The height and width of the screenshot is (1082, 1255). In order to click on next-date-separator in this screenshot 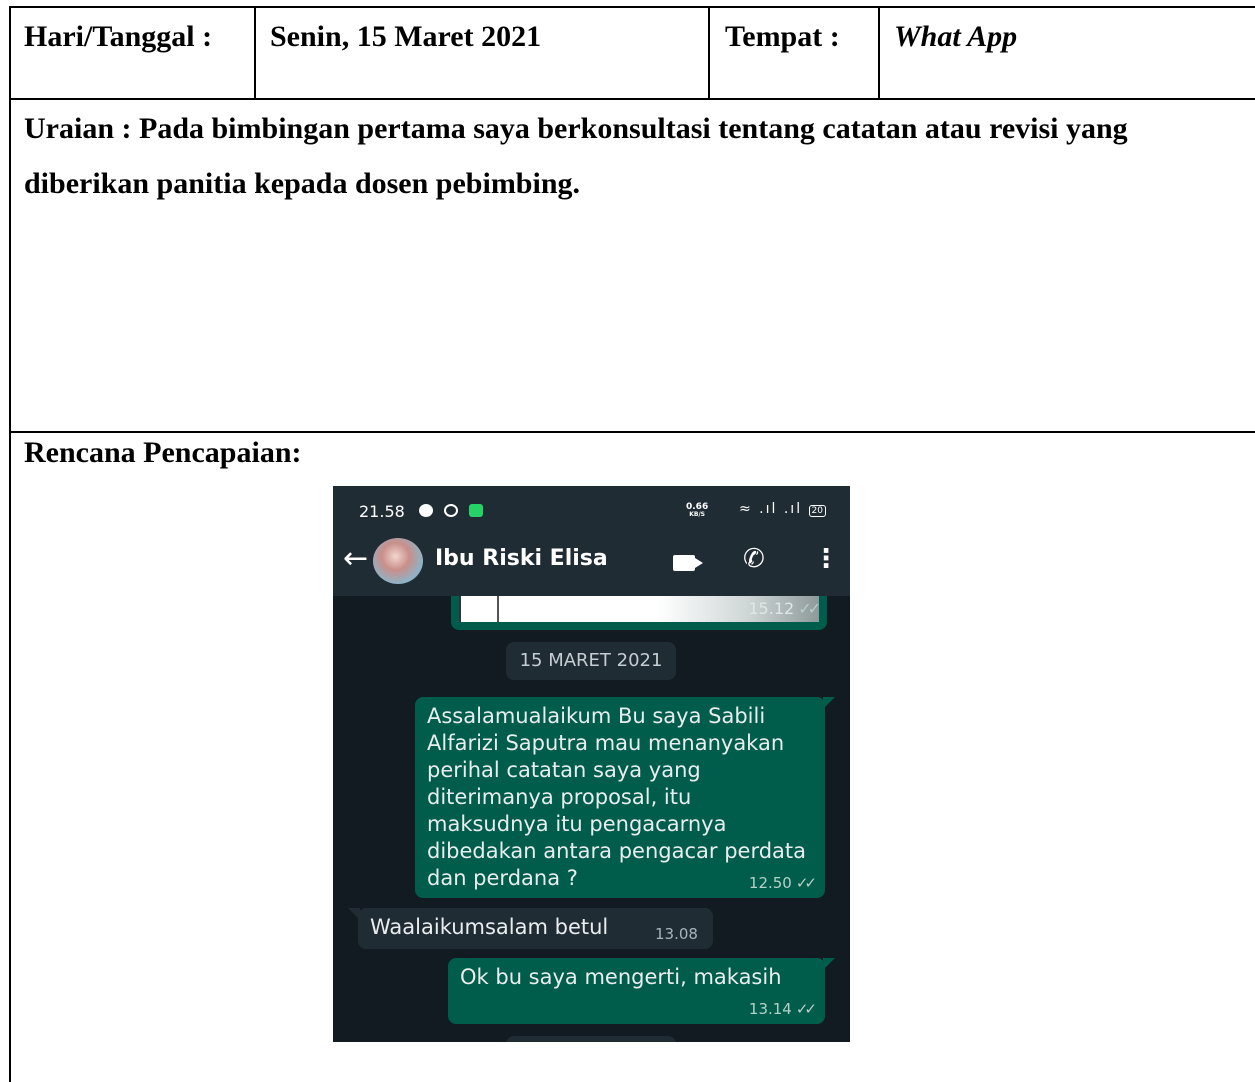, I will do `click(591, 1039)`.